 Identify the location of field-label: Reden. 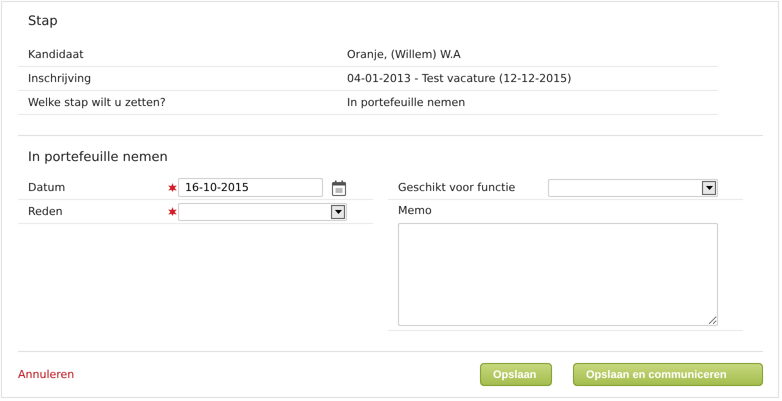
(46, 211).